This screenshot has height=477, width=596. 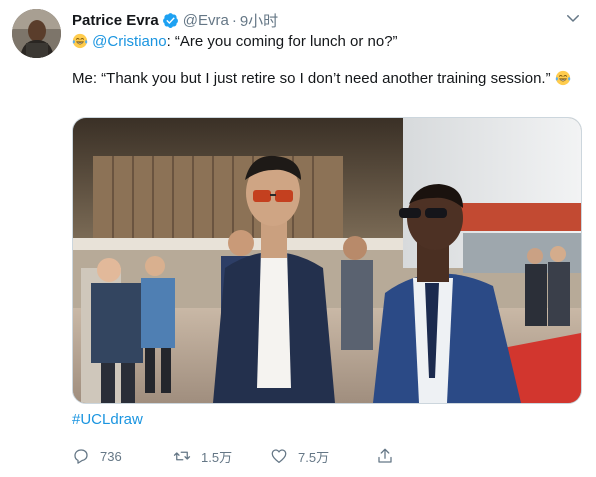 I want to click on retweet-count: 1.5万, so click(x=217, y=457).